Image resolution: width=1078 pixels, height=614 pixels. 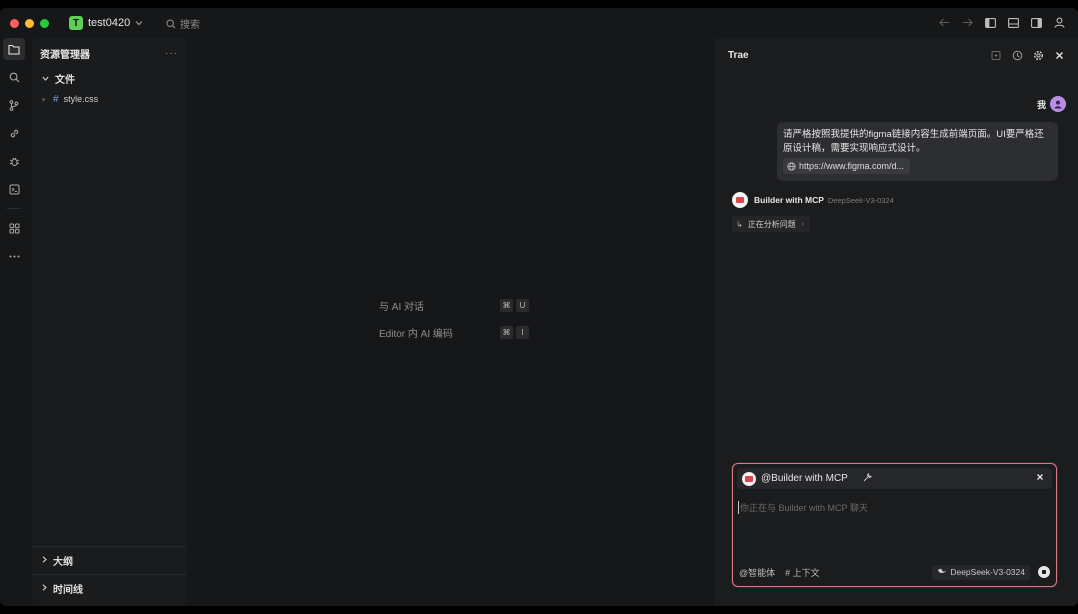 I want to click on close-icon, so click(x=1059, y=55).